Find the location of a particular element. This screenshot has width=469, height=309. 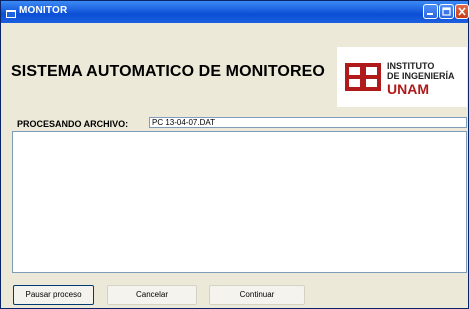

logo-line-3: UNAM is located at coordinates (408, 89).